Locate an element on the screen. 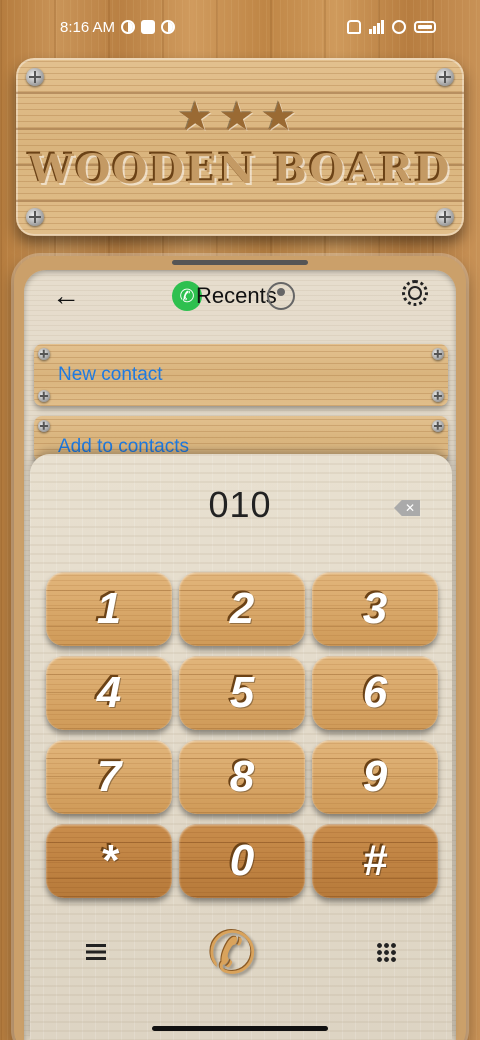 The width and height of the screenshot is (480, 1040). stars-icon: ★★★ is located at coordinates (240, 117).